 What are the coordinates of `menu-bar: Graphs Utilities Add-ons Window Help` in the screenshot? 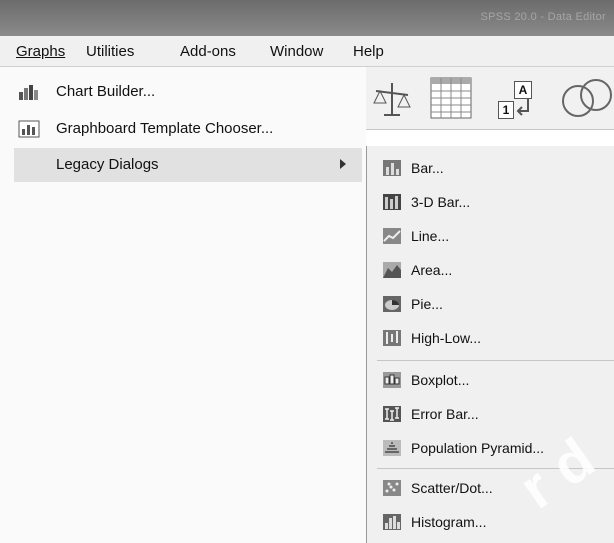 It's located at (307, 51).